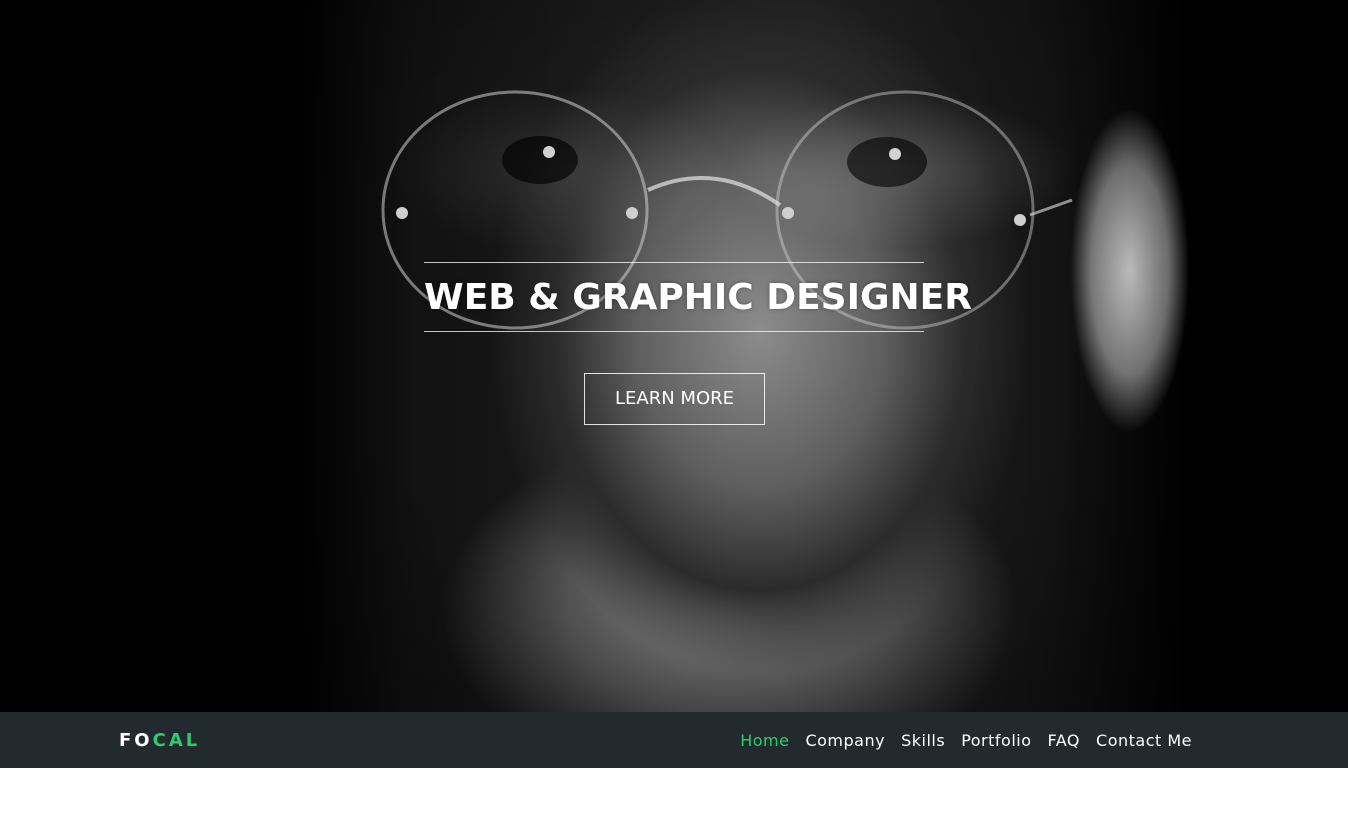 The image size is (1348, 835). I want to click on eyeglasses-illustration, so click(727, 210).